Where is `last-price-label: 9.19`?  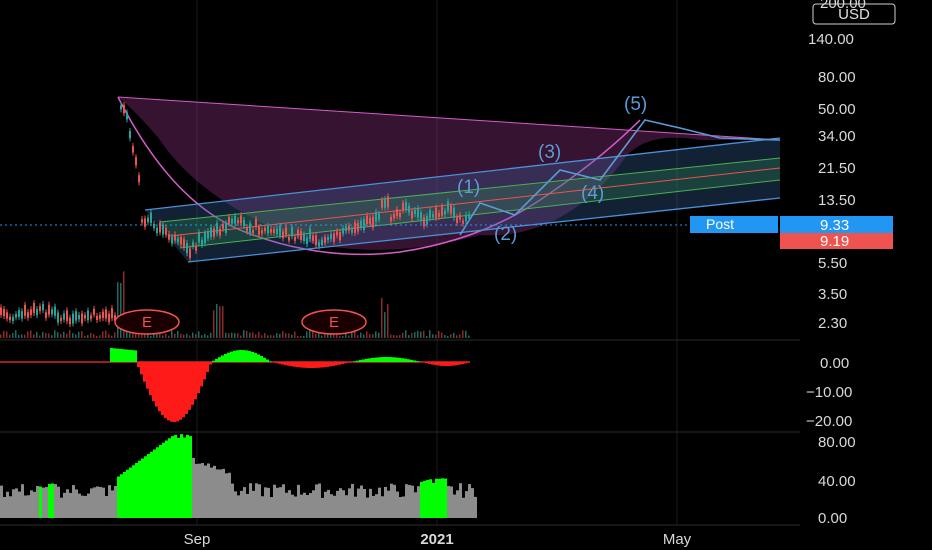
last-price-label: 9.19 is located at coordinates (836, 241).